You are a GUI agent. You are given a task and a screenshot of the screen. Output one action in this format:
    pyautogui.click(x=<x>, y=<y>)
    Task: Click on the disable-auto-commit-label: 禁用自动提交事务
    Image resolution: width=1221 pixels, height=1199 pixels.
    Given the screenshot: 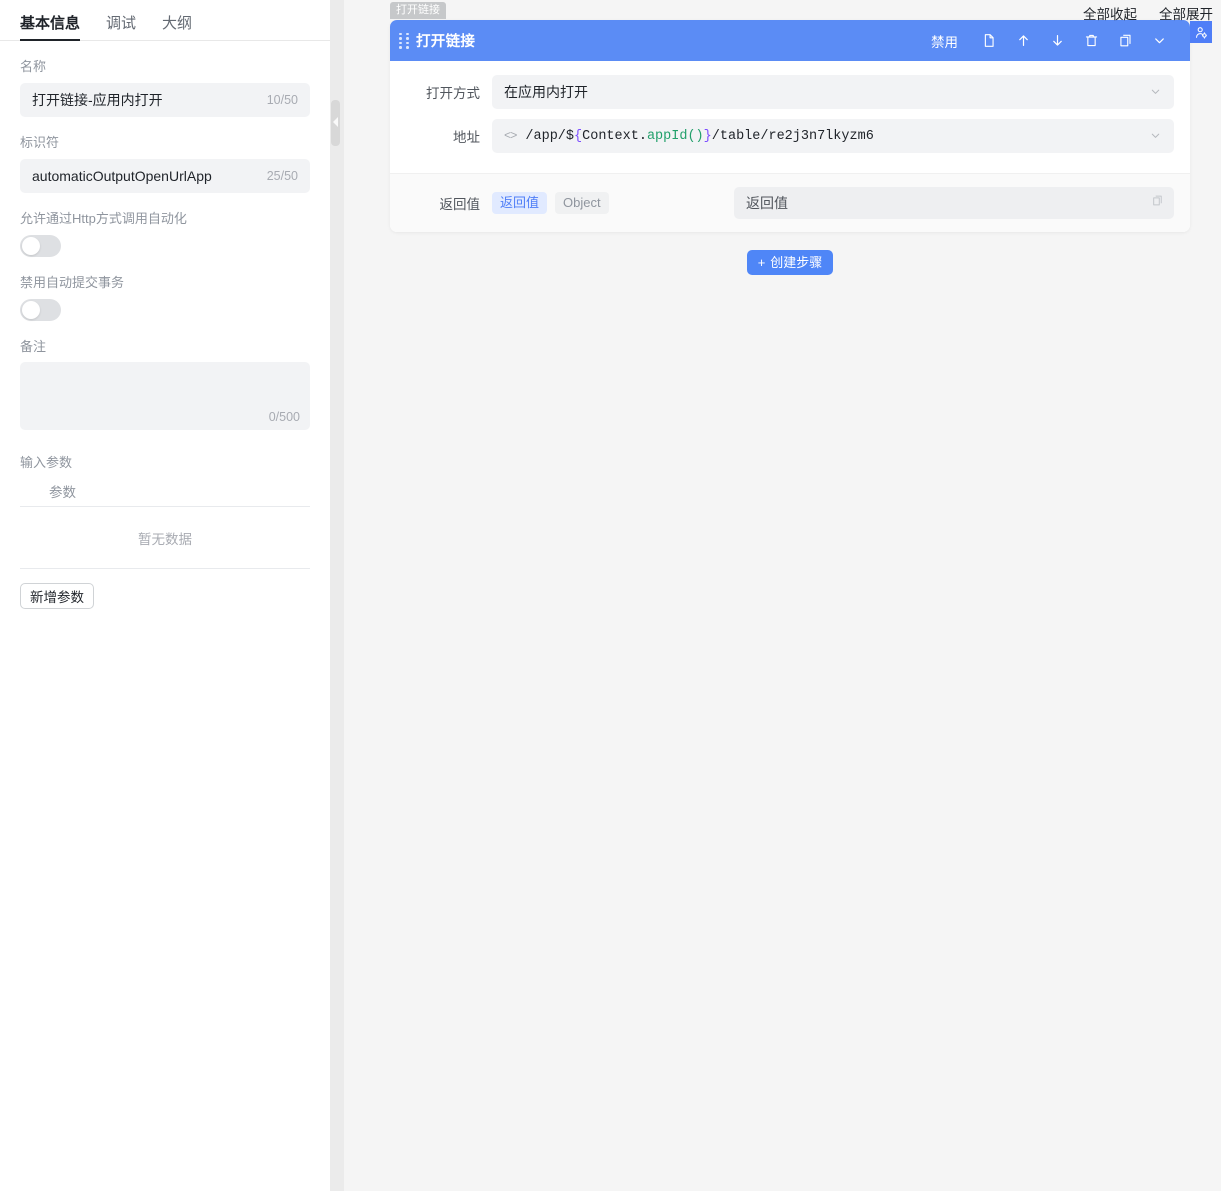 What is the action you would take?
    pyautogui.click(x=72, y=282)
    